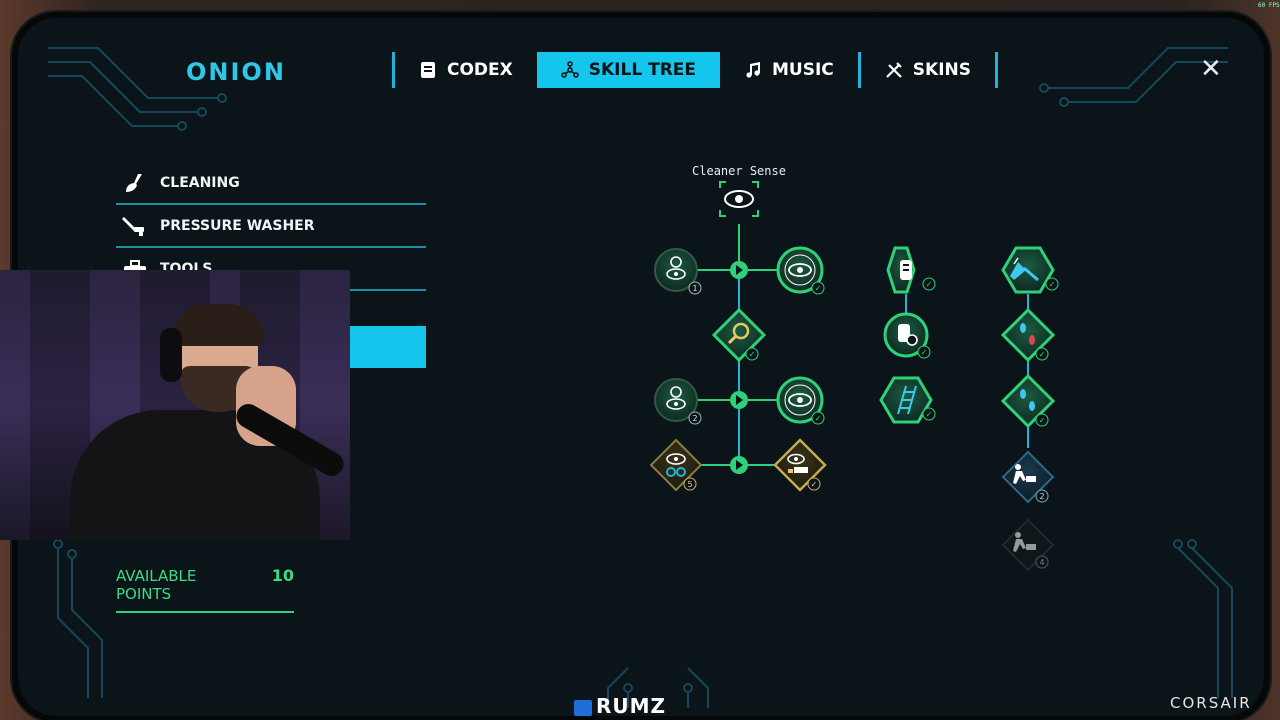 The width and height of the screenshot is (1280, 720). Describe the element at coordinates (739, 270) in the screenshot. I see `junction-arrow-row1` at that location.